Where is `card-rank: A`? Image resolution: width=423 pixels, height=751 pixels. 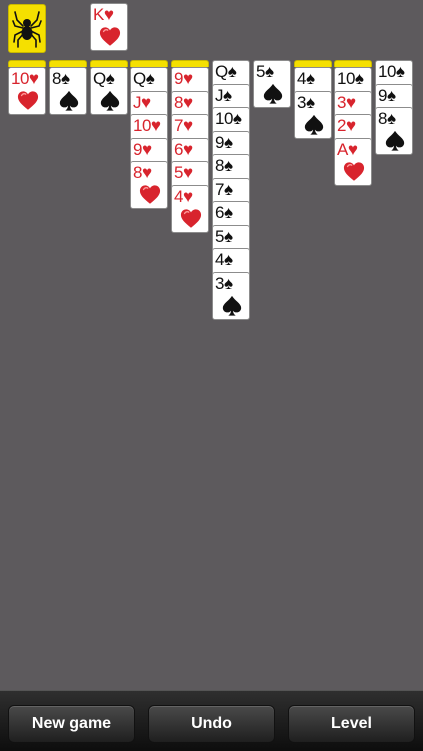
card-rank: A is located at coordinates (342, 149).